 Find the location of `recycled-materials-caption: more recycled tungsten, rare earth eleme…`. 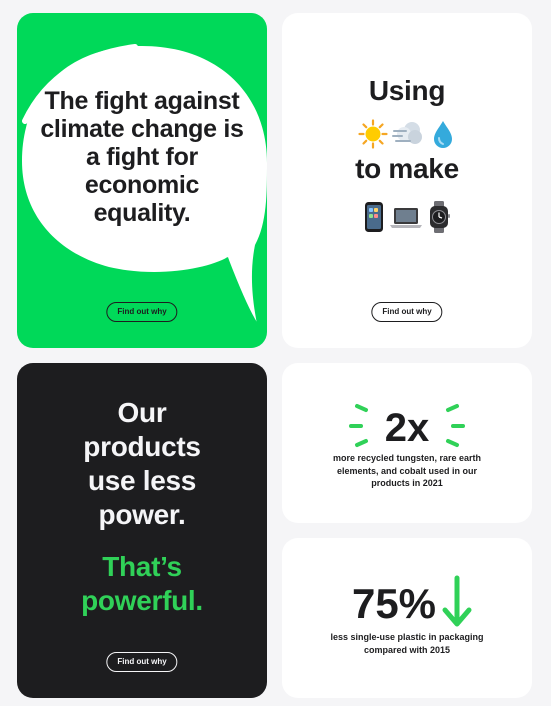

recycled-materials-caption: more recycled tungsten, rare earth eleme… is located at coordinates (407, 470).